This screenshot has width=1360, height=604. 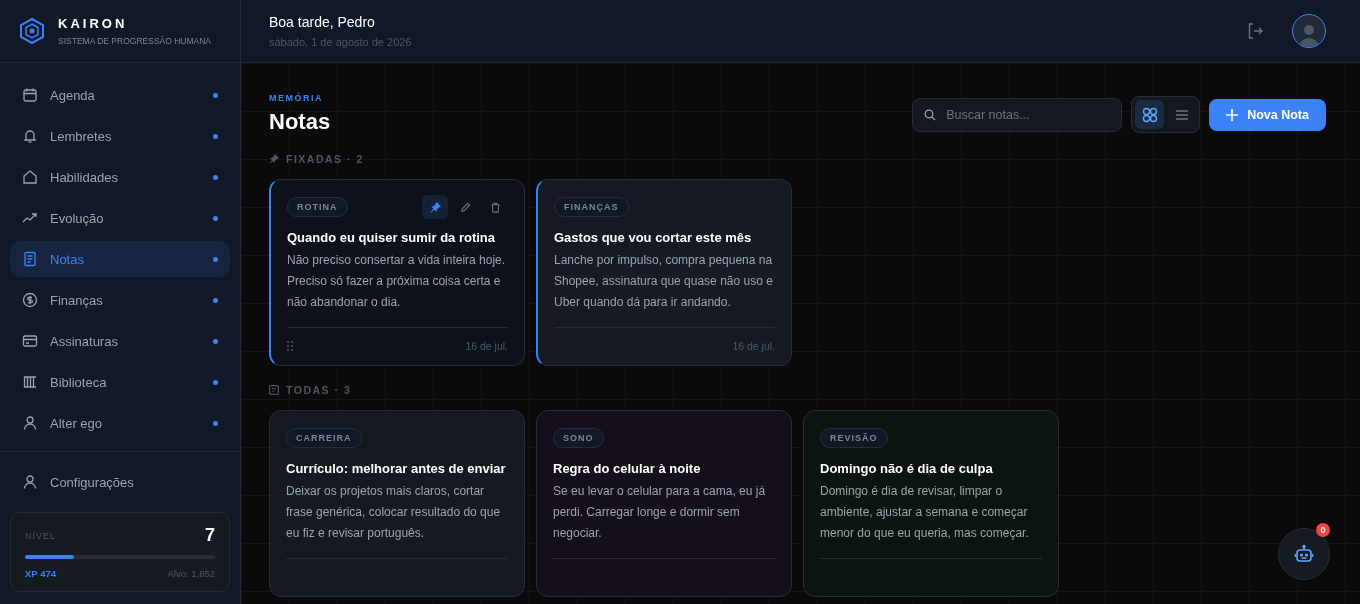 I want to click on page-title: Notas, so click(x=300, y=122).